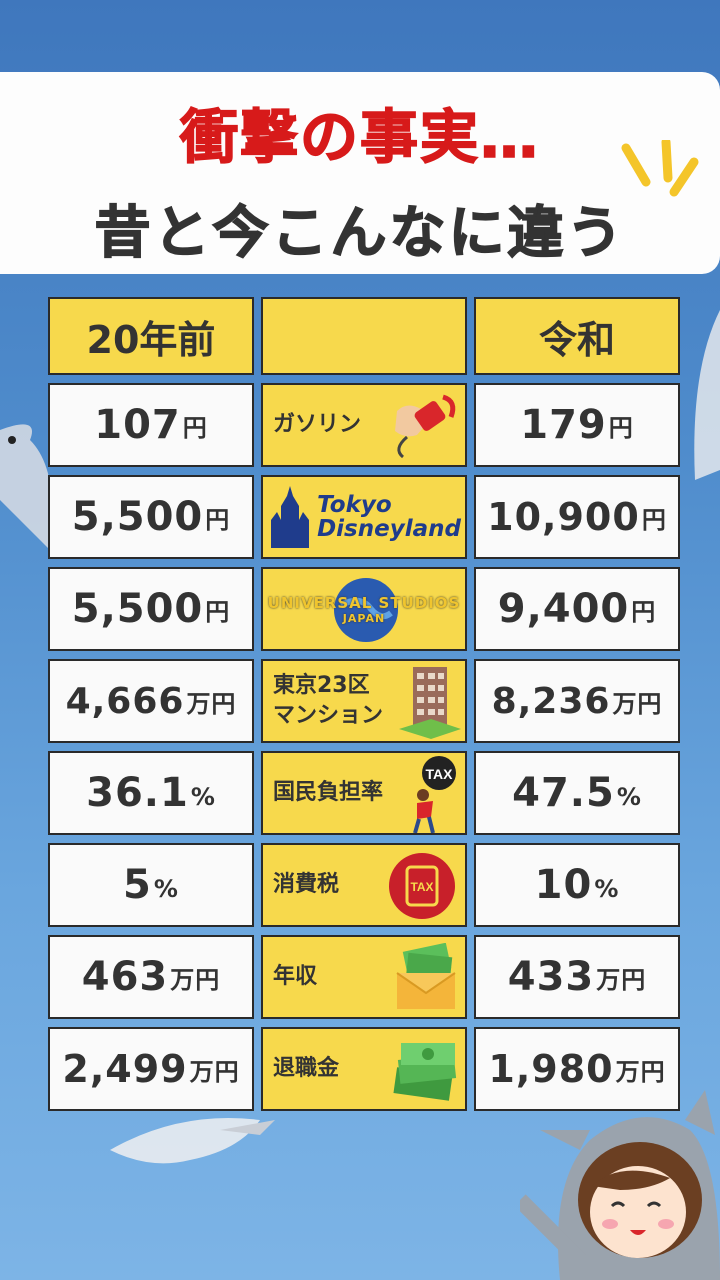  I want to click on table-row-past-value: 107 円, so click(151, 425).